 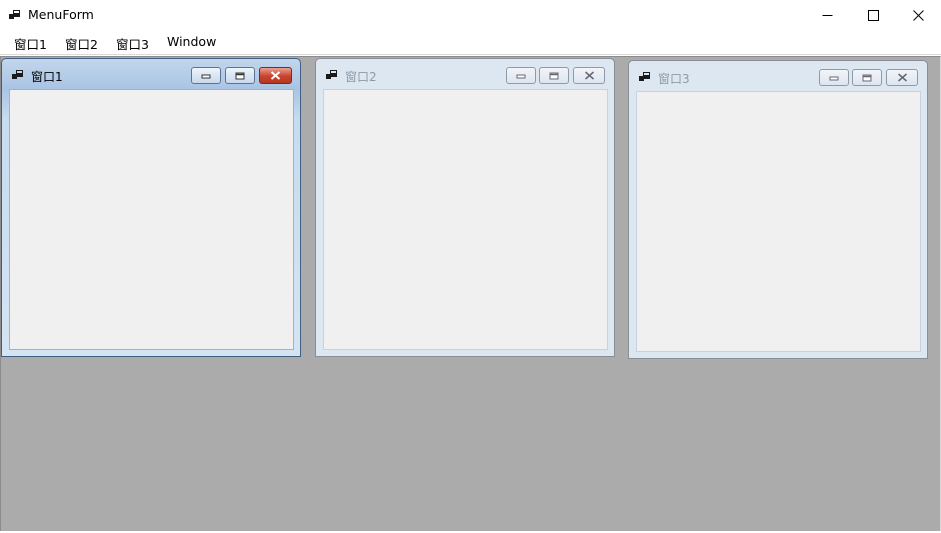 What do you see at coordinates (132, 43) in the screenshot?
I see `menu-item-window3: 窗口3` at bounding box center [132, 43].